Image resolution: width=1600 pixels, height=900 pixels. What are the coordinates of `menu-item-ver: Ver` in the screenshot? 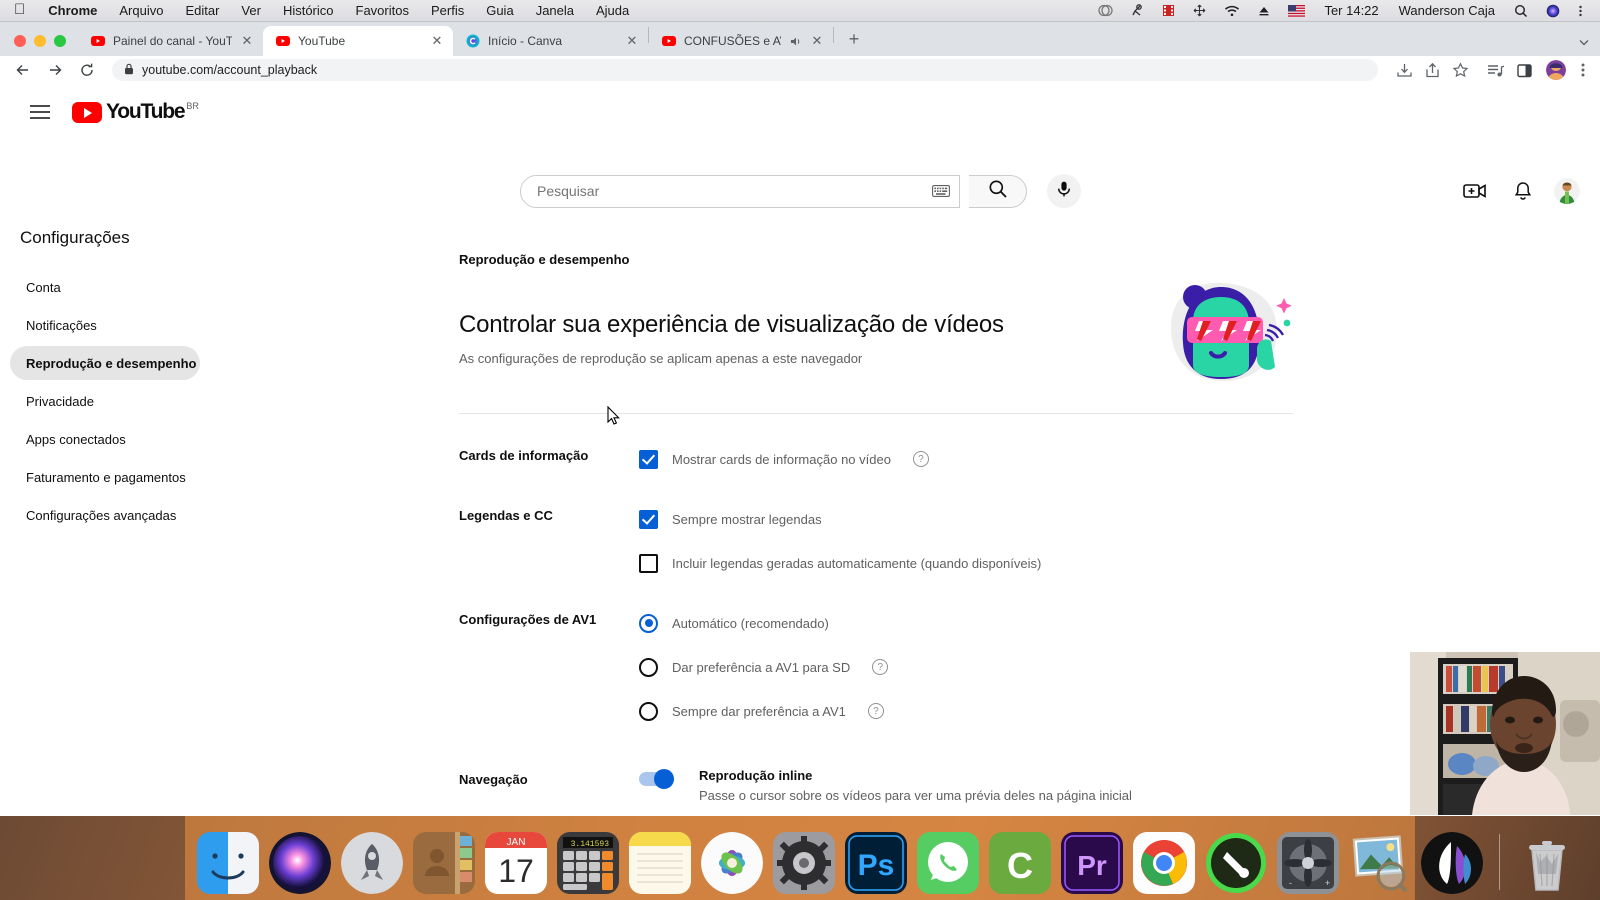 It's located at (251, 10).